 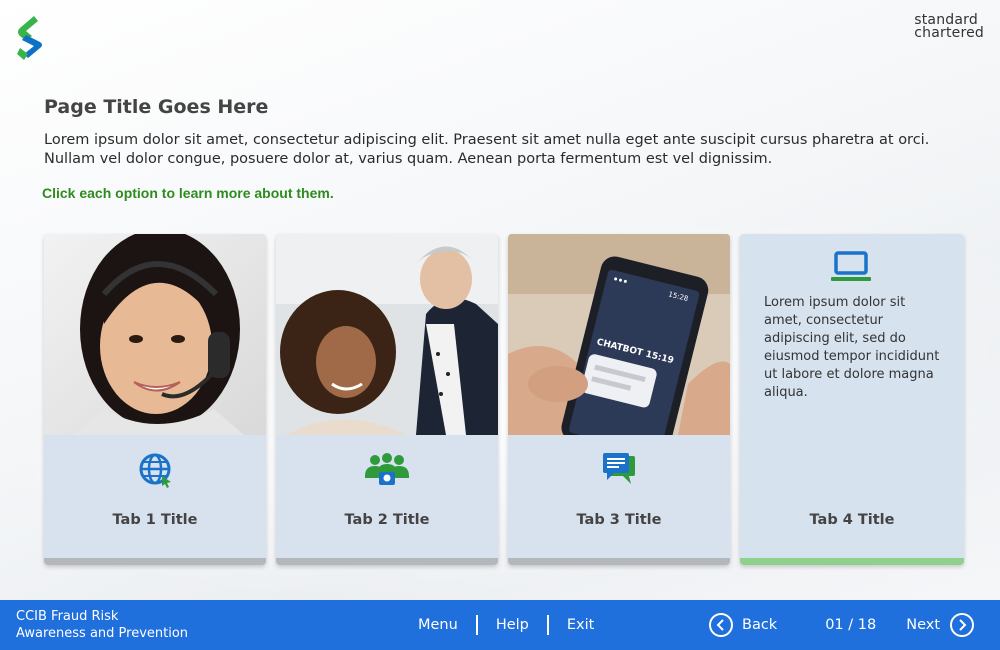 What do you see at coordinates (155, 520) in the screenshot?
I see `tab-1-title: Tab 1 Title` at bounding box center [155, 520].